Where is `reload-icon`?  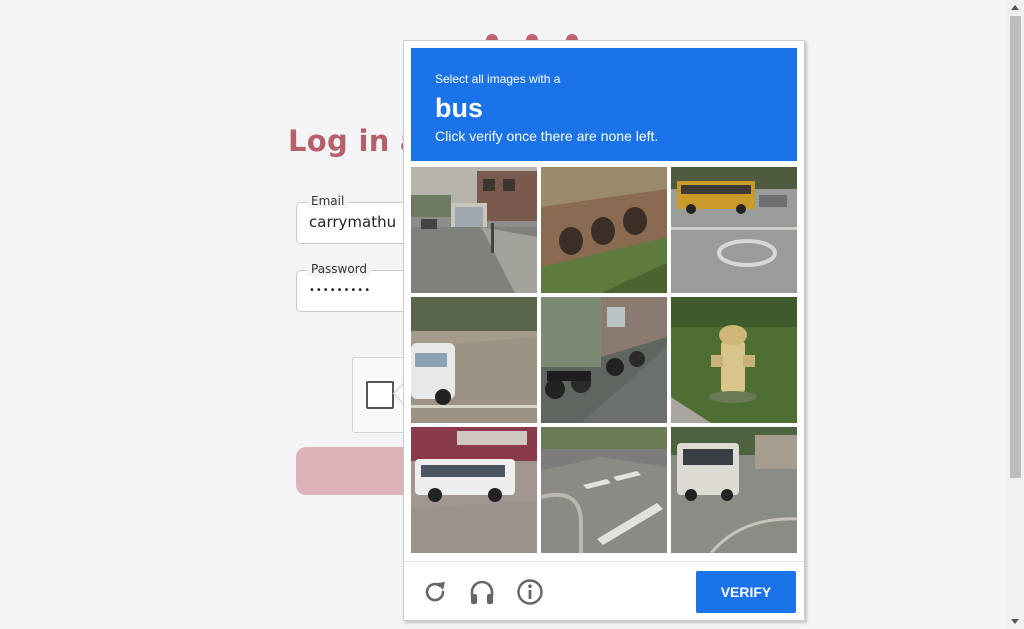
reload-icon is located at coordinates (435, 592).